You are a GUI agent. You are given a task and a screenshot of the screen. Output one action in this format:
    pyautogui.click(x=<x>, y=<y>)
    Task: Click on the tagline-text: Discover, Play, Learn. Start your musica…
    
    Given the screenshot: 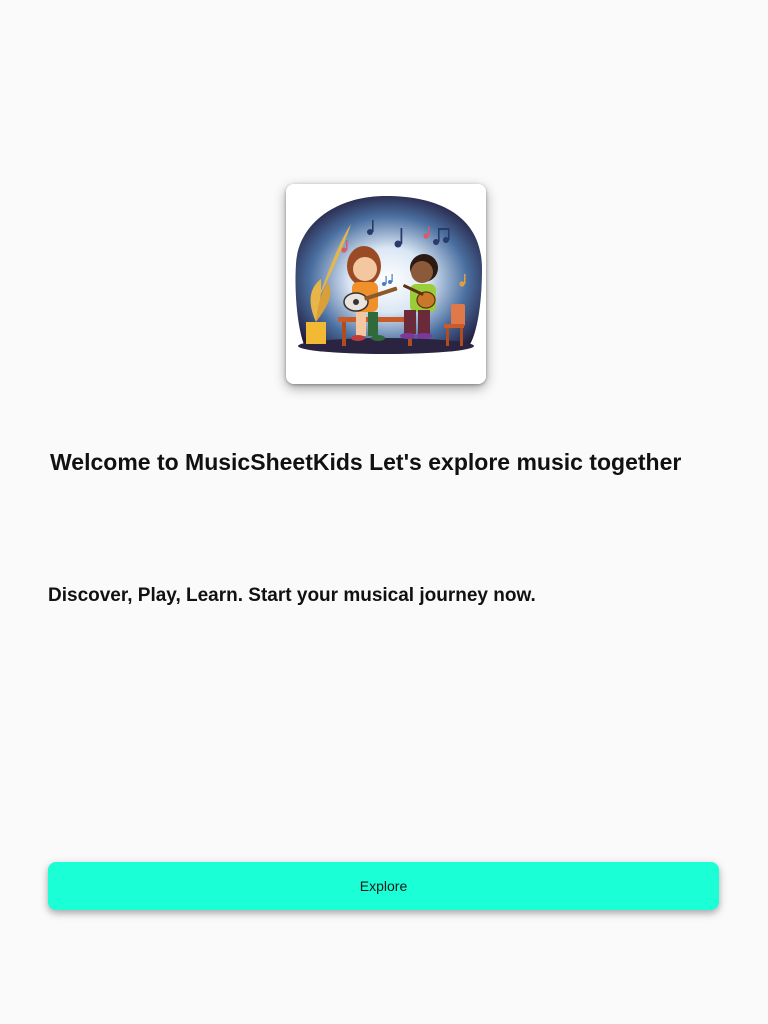 What is the action you would take?
    pyautogui.click(x=292, y=595)
    